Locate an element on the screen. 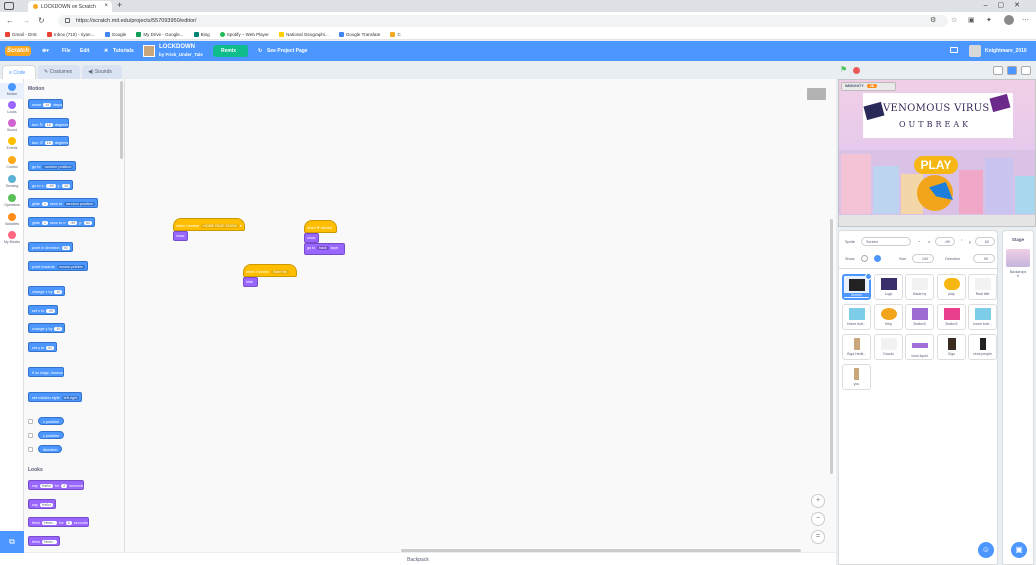  category-events: Events is located at coordinates (12, 143).